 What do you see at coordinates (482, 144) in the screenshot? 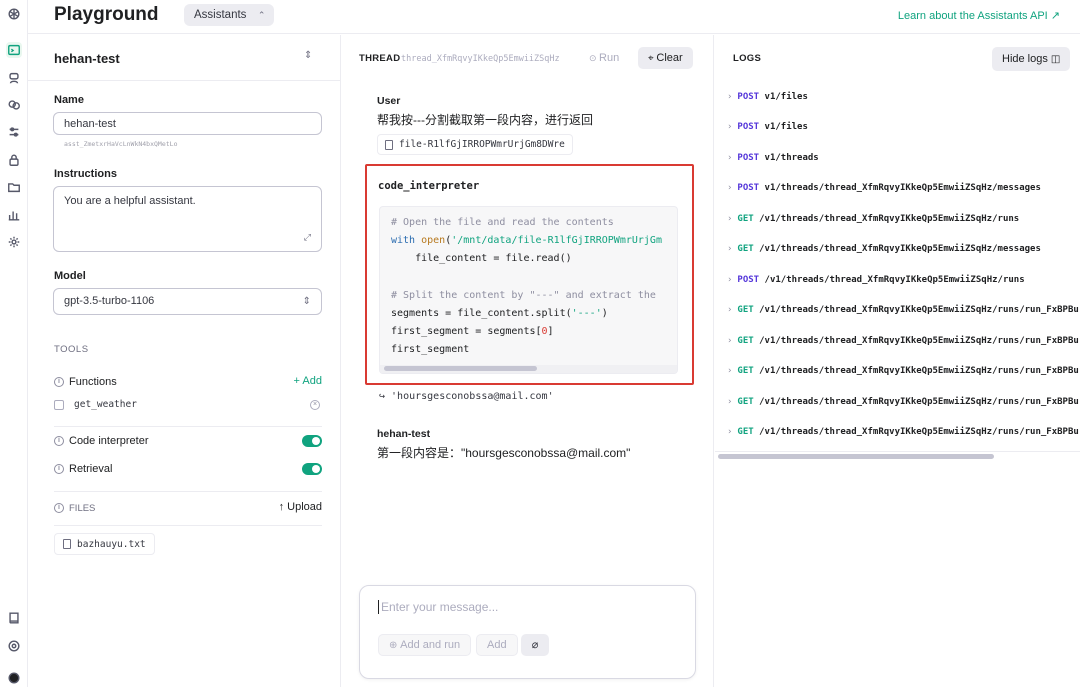
I see `attached-file-name: file-R1lfGjIRROPWmrUrjGm8DWre` at bounding box center [482, 144].